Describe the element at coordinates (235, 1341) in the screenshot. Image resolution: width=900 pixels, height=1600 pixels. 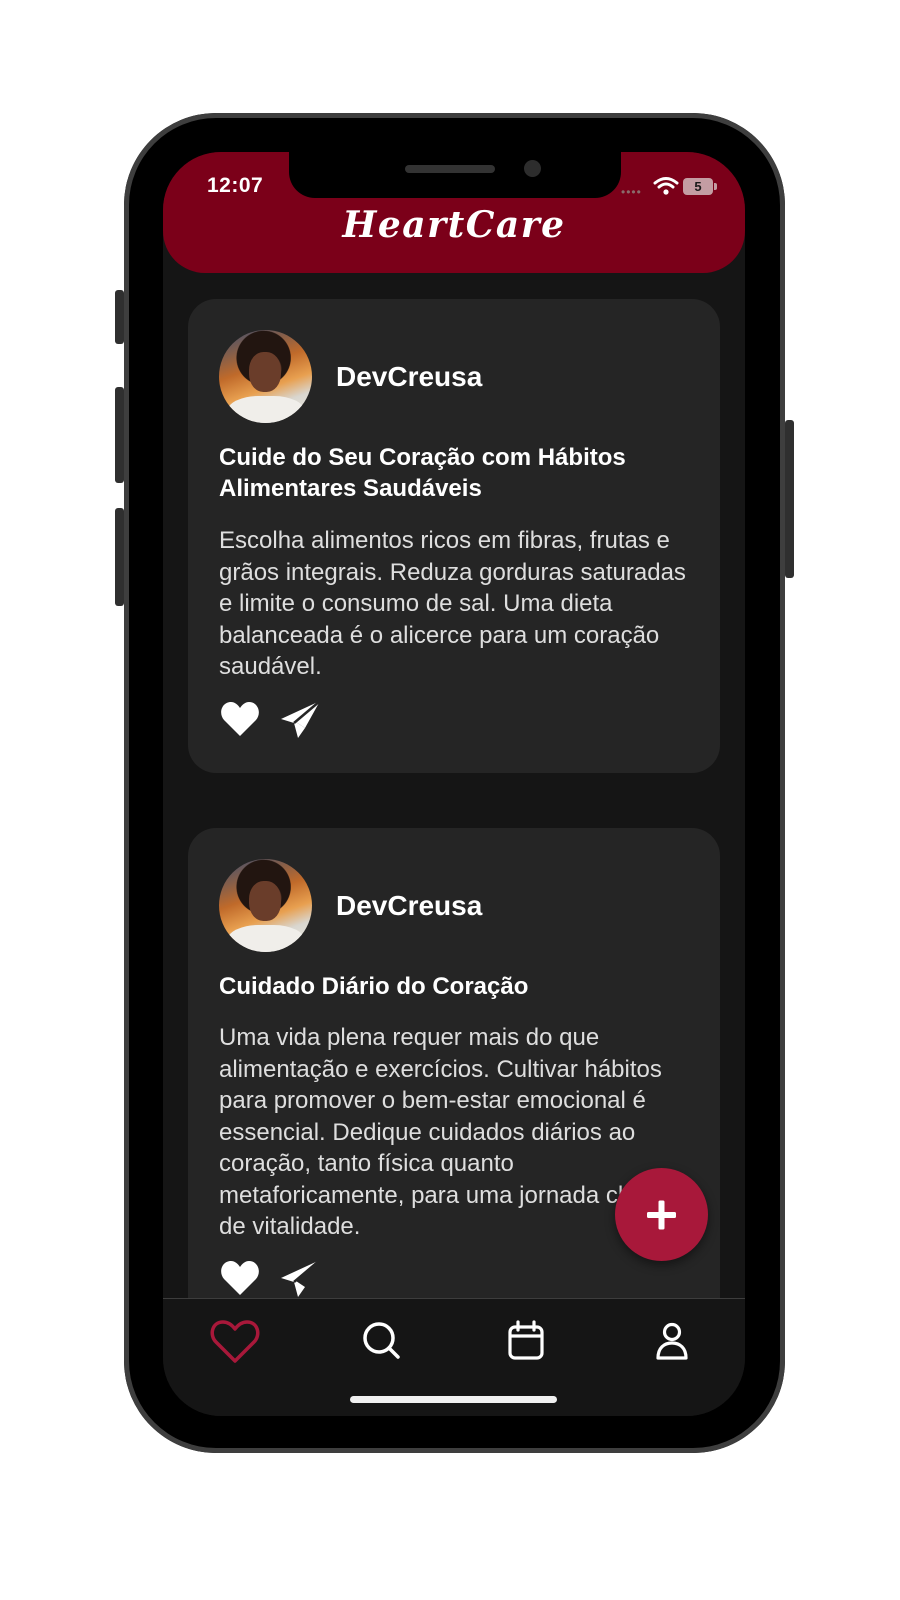
I see `heart-outline-icon` at that location.